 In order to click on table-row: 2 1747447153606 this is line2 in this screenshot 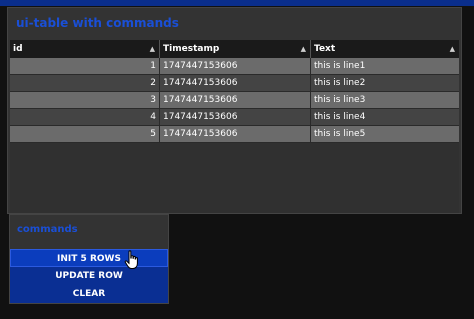, I will do `click(234, 83)`.